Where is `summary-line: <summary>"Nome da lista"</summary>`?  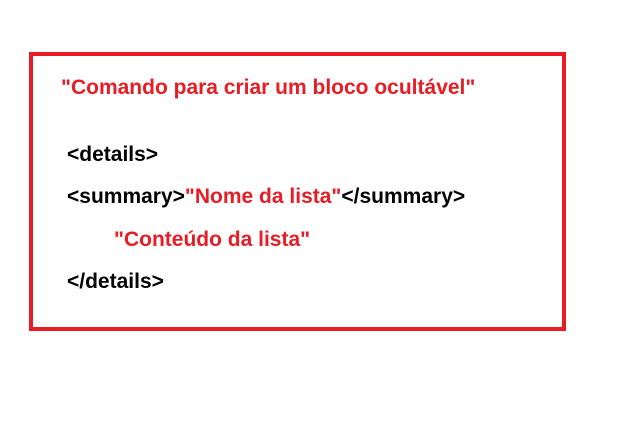 summary-line: <summary>"Nome da lista"</summary> is located at coordinates (266, 197).